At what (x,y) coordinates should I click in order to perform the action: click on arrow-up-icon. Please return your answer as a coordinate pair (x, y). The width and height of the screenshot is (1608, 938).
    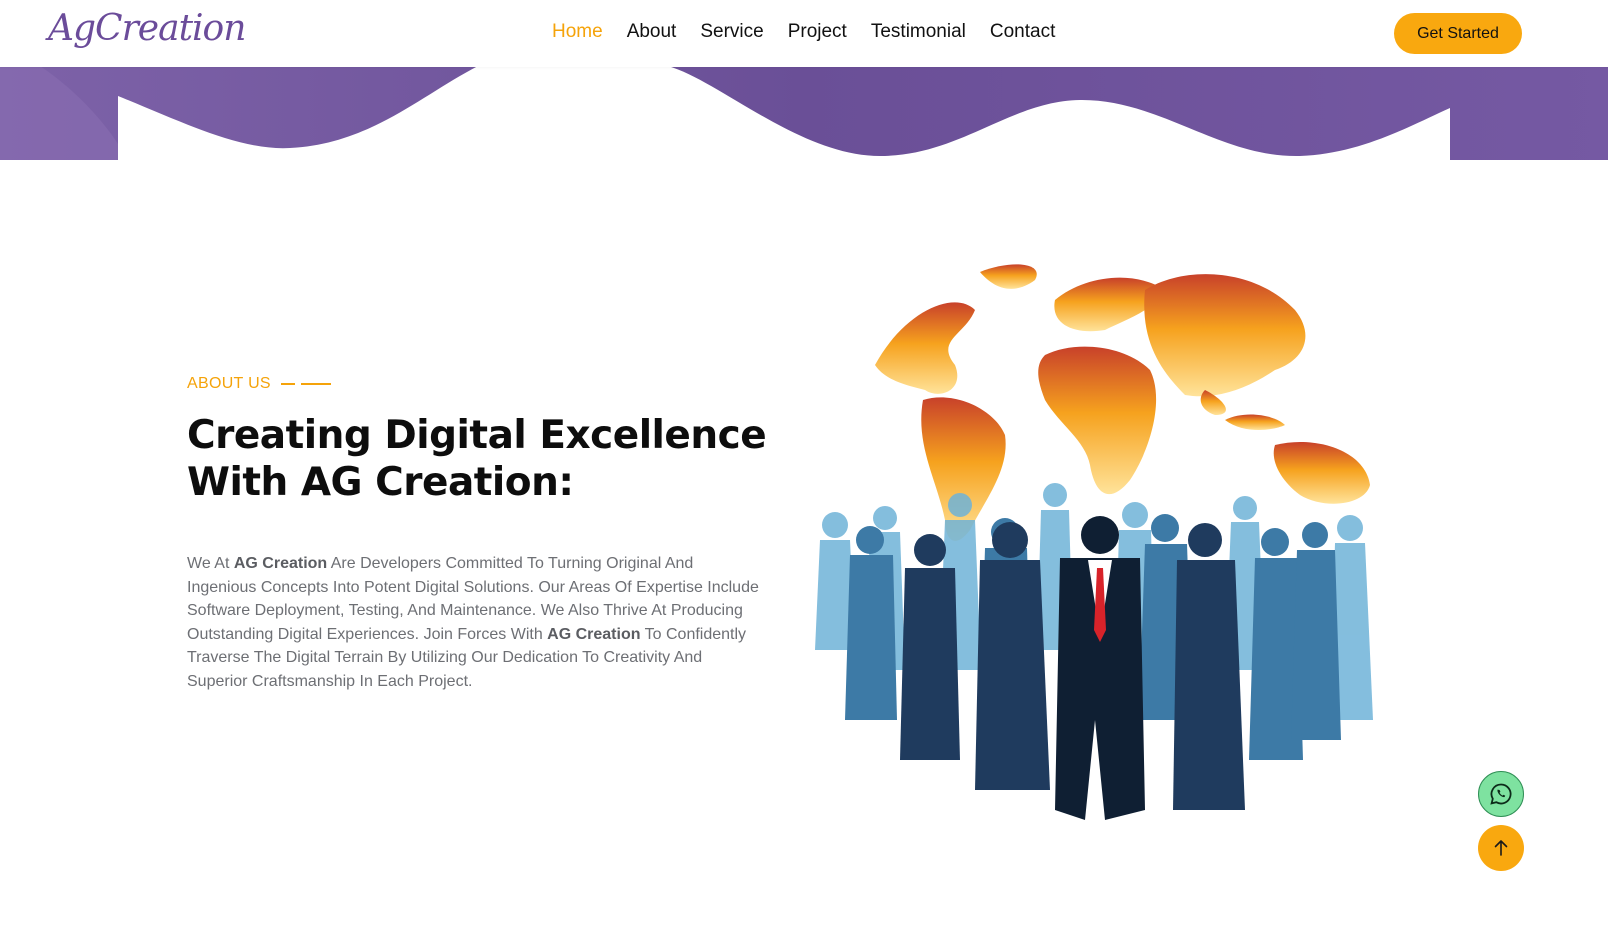
    Looking at the image, I should click on (1501, 848).